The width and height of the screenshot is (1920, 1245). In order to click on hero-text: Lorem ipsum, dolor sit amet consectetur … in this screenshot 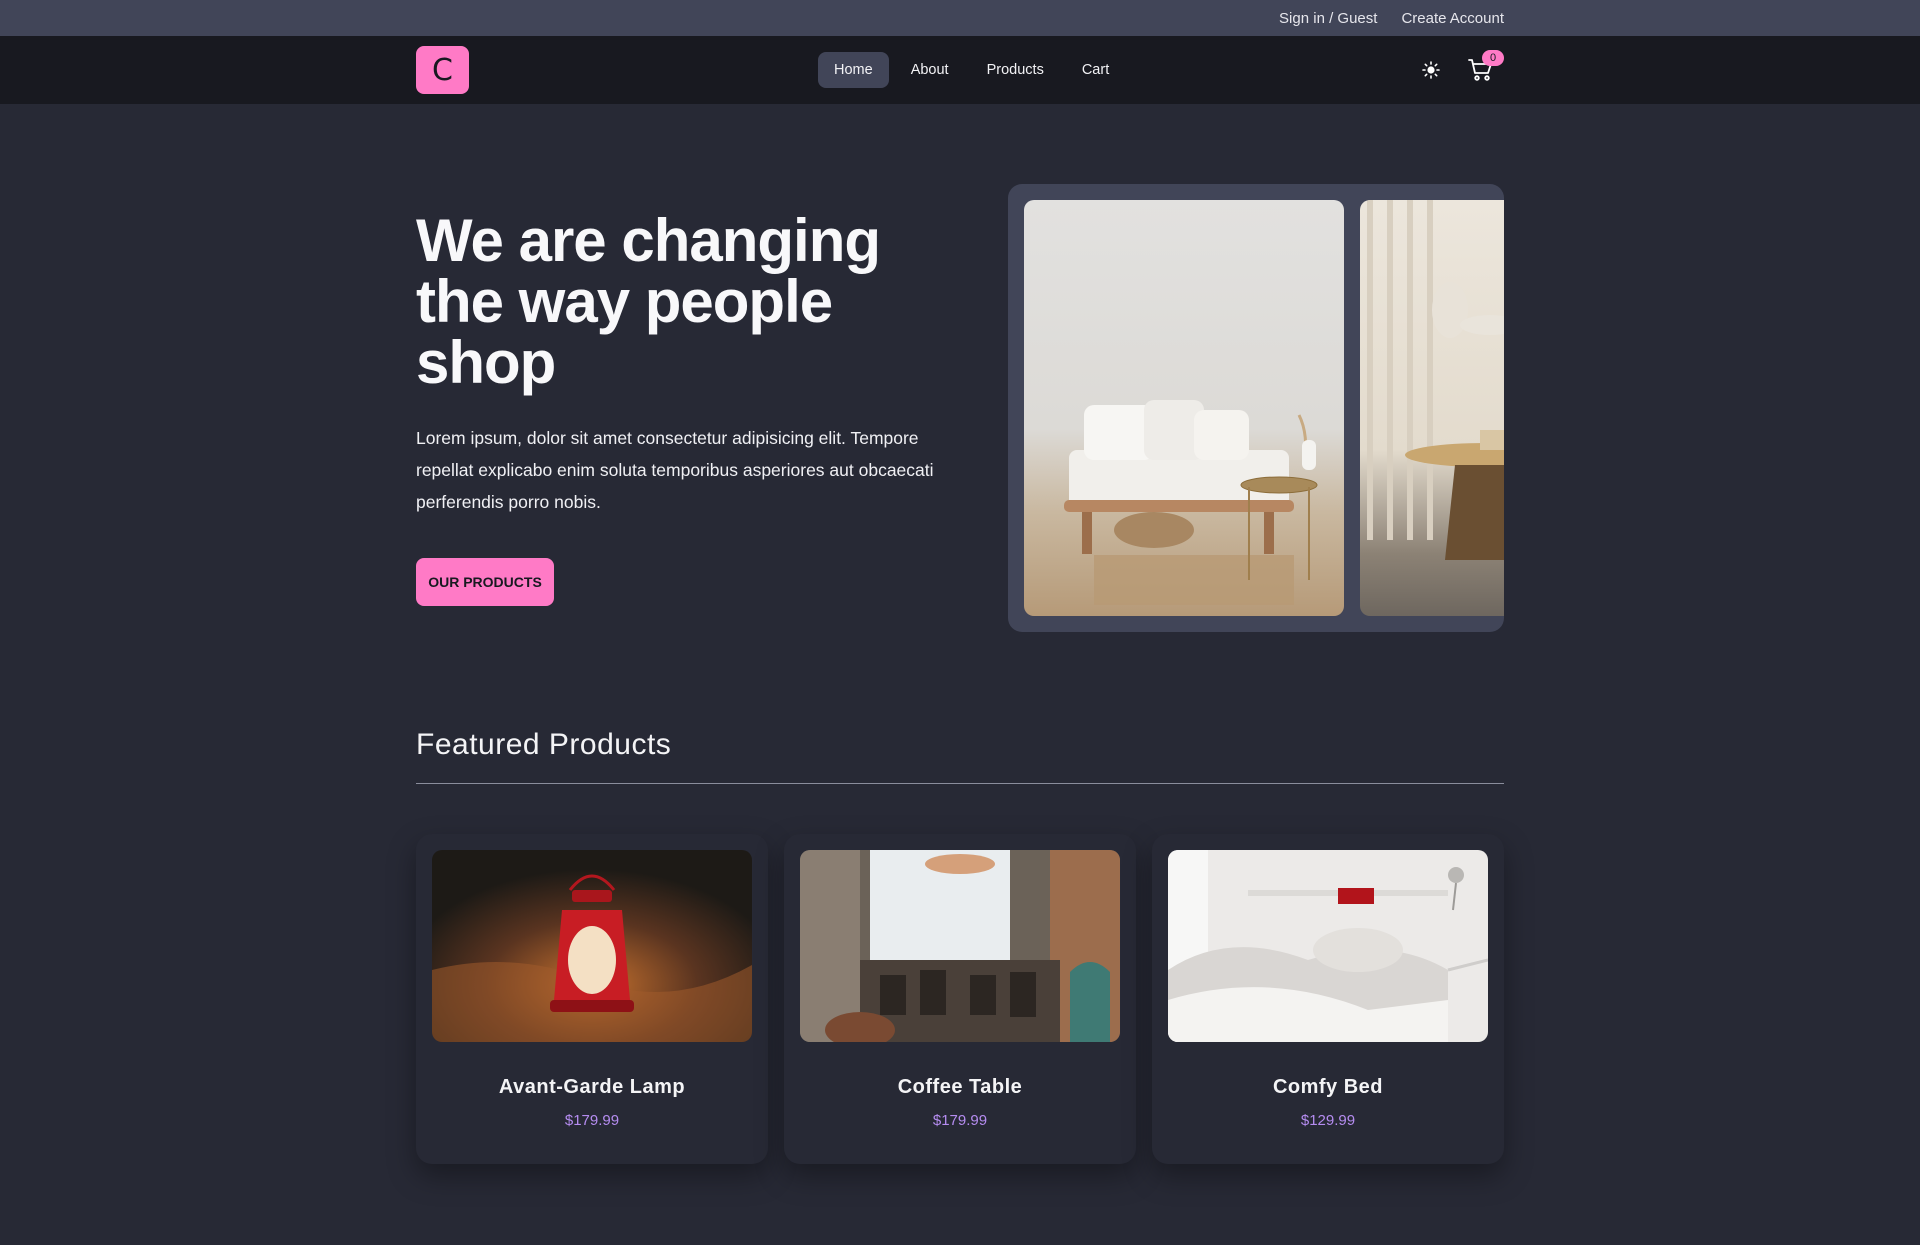, I will do `click(675, 470)`.